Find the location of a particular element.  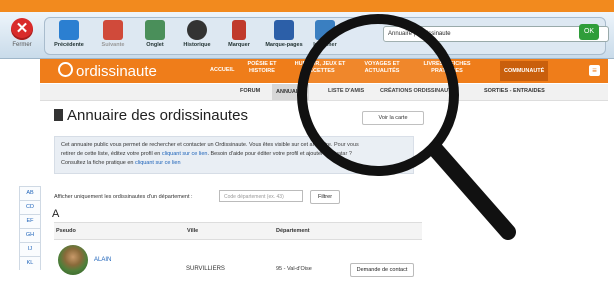

ville-cell: SURVILLIERS is located at coordinates (205, 269).